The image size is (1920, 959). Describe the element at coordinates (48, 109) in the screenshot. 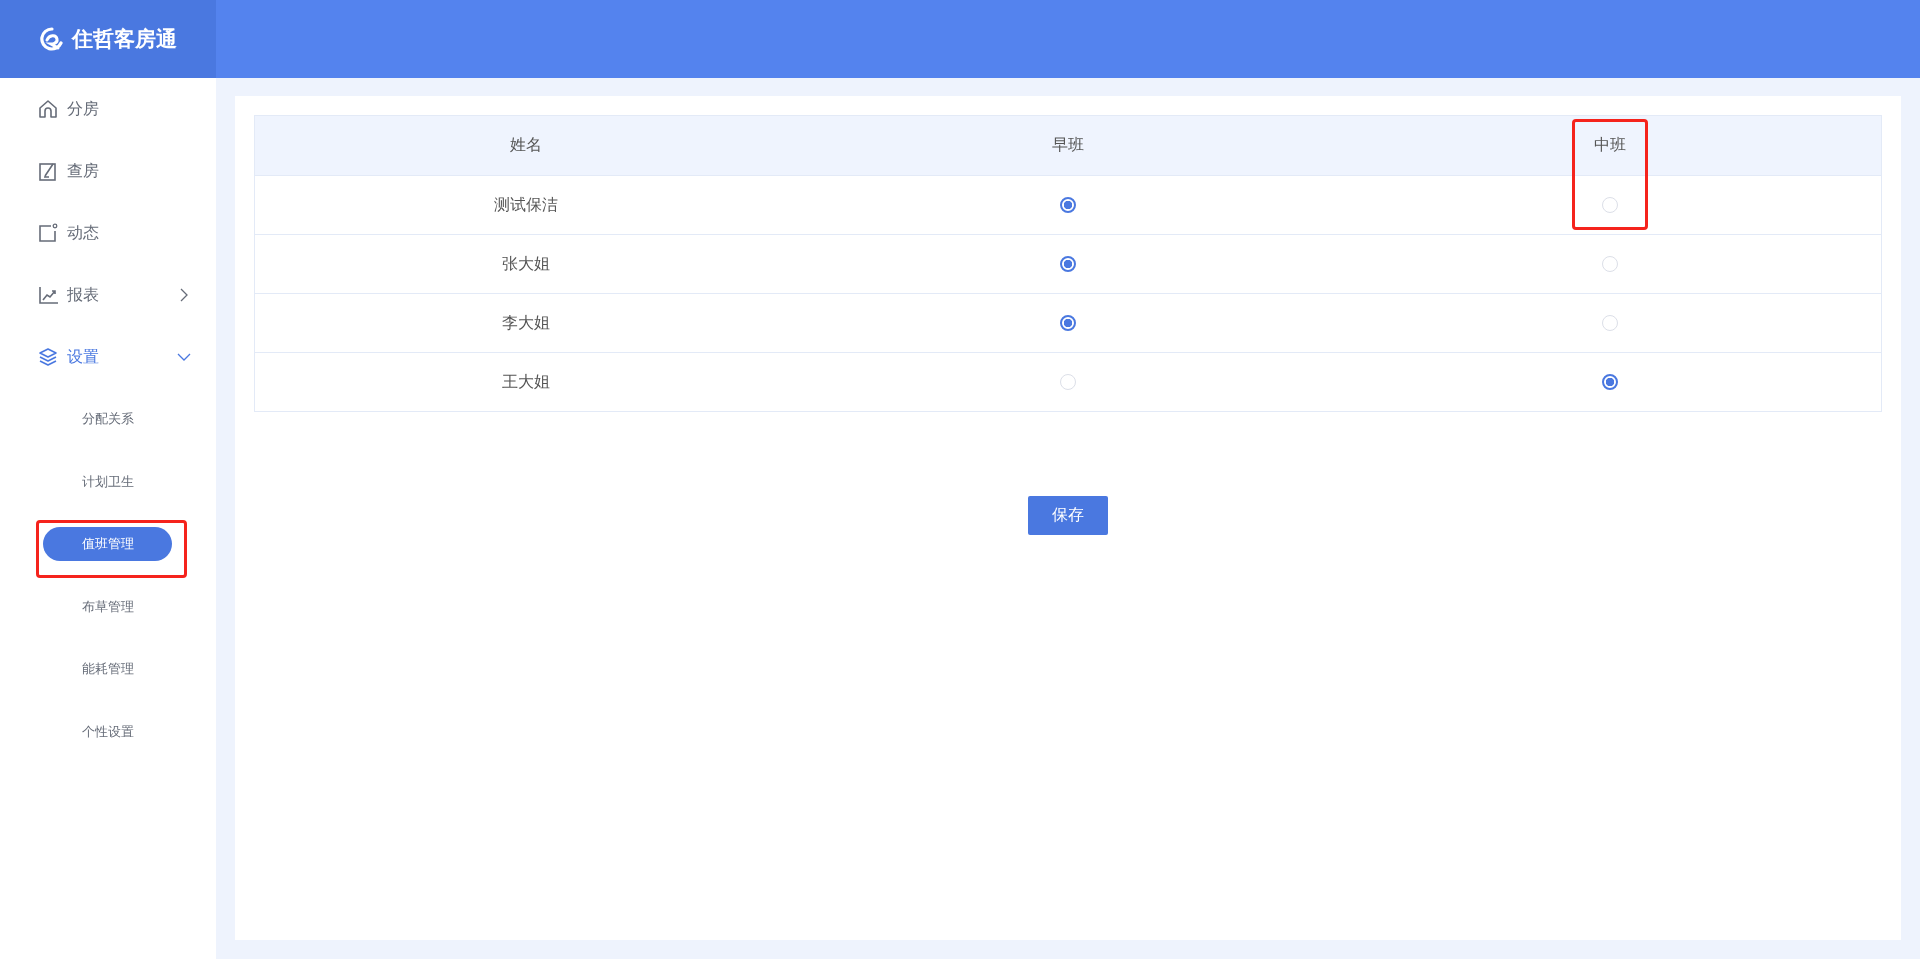

I see `home-icon` at that location.